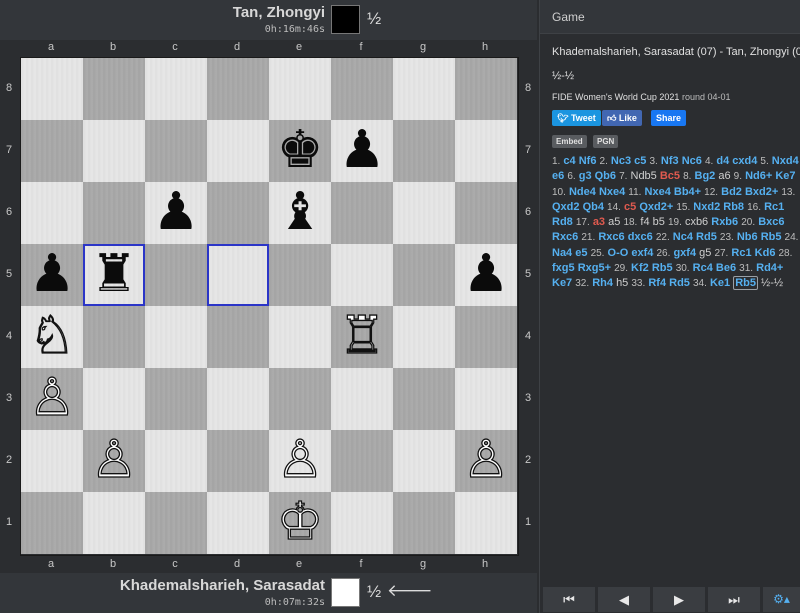 The image size is (800, 613). What do you see at coordinates (585, 176) in the screenshot?
I see `move-white: g3` at bounding box center [585, 176].